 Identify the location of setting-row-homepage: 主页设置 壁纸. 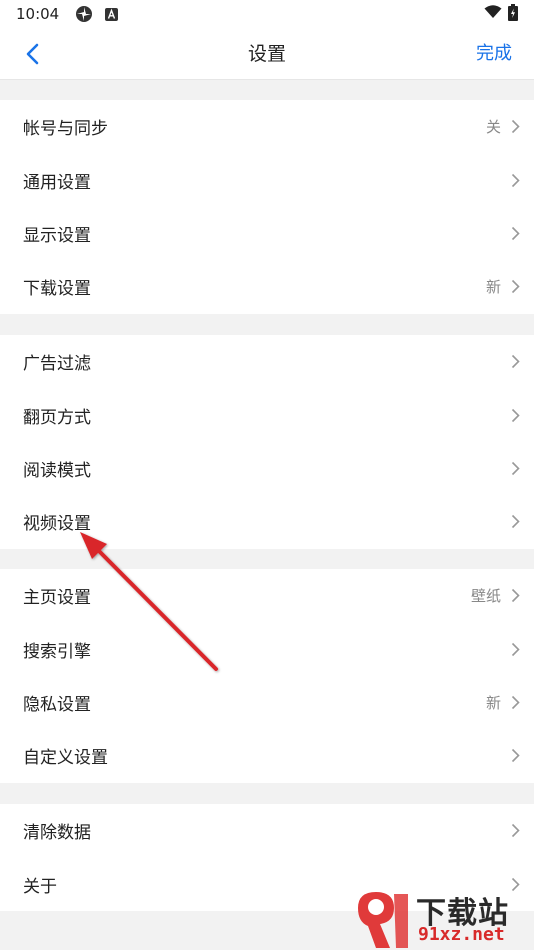
(267, 595).